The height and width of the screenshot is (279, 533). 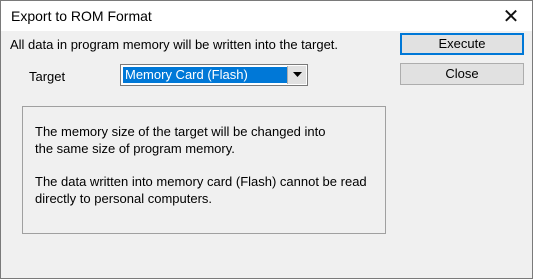 I want to click on window-title: Export to ROM Format, so click(x=81, y=16).